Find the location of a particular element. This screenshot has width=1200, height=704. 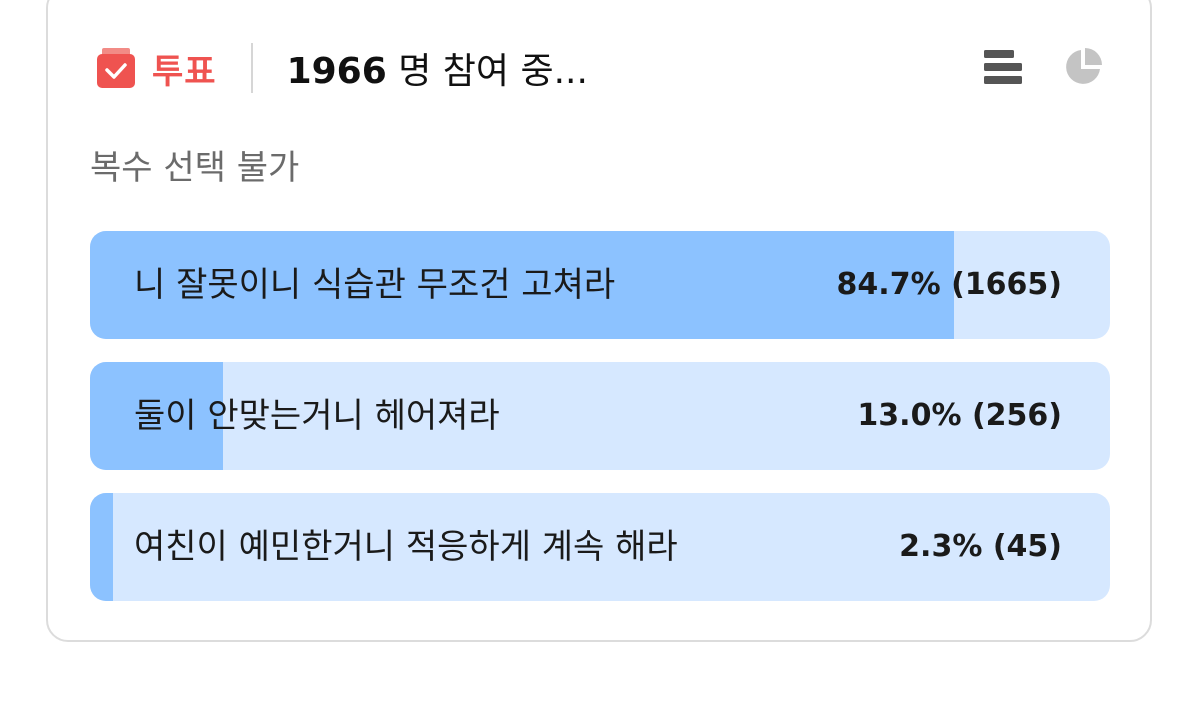

option-result: 84.7% (1665) is located at coordinates (949, 284).